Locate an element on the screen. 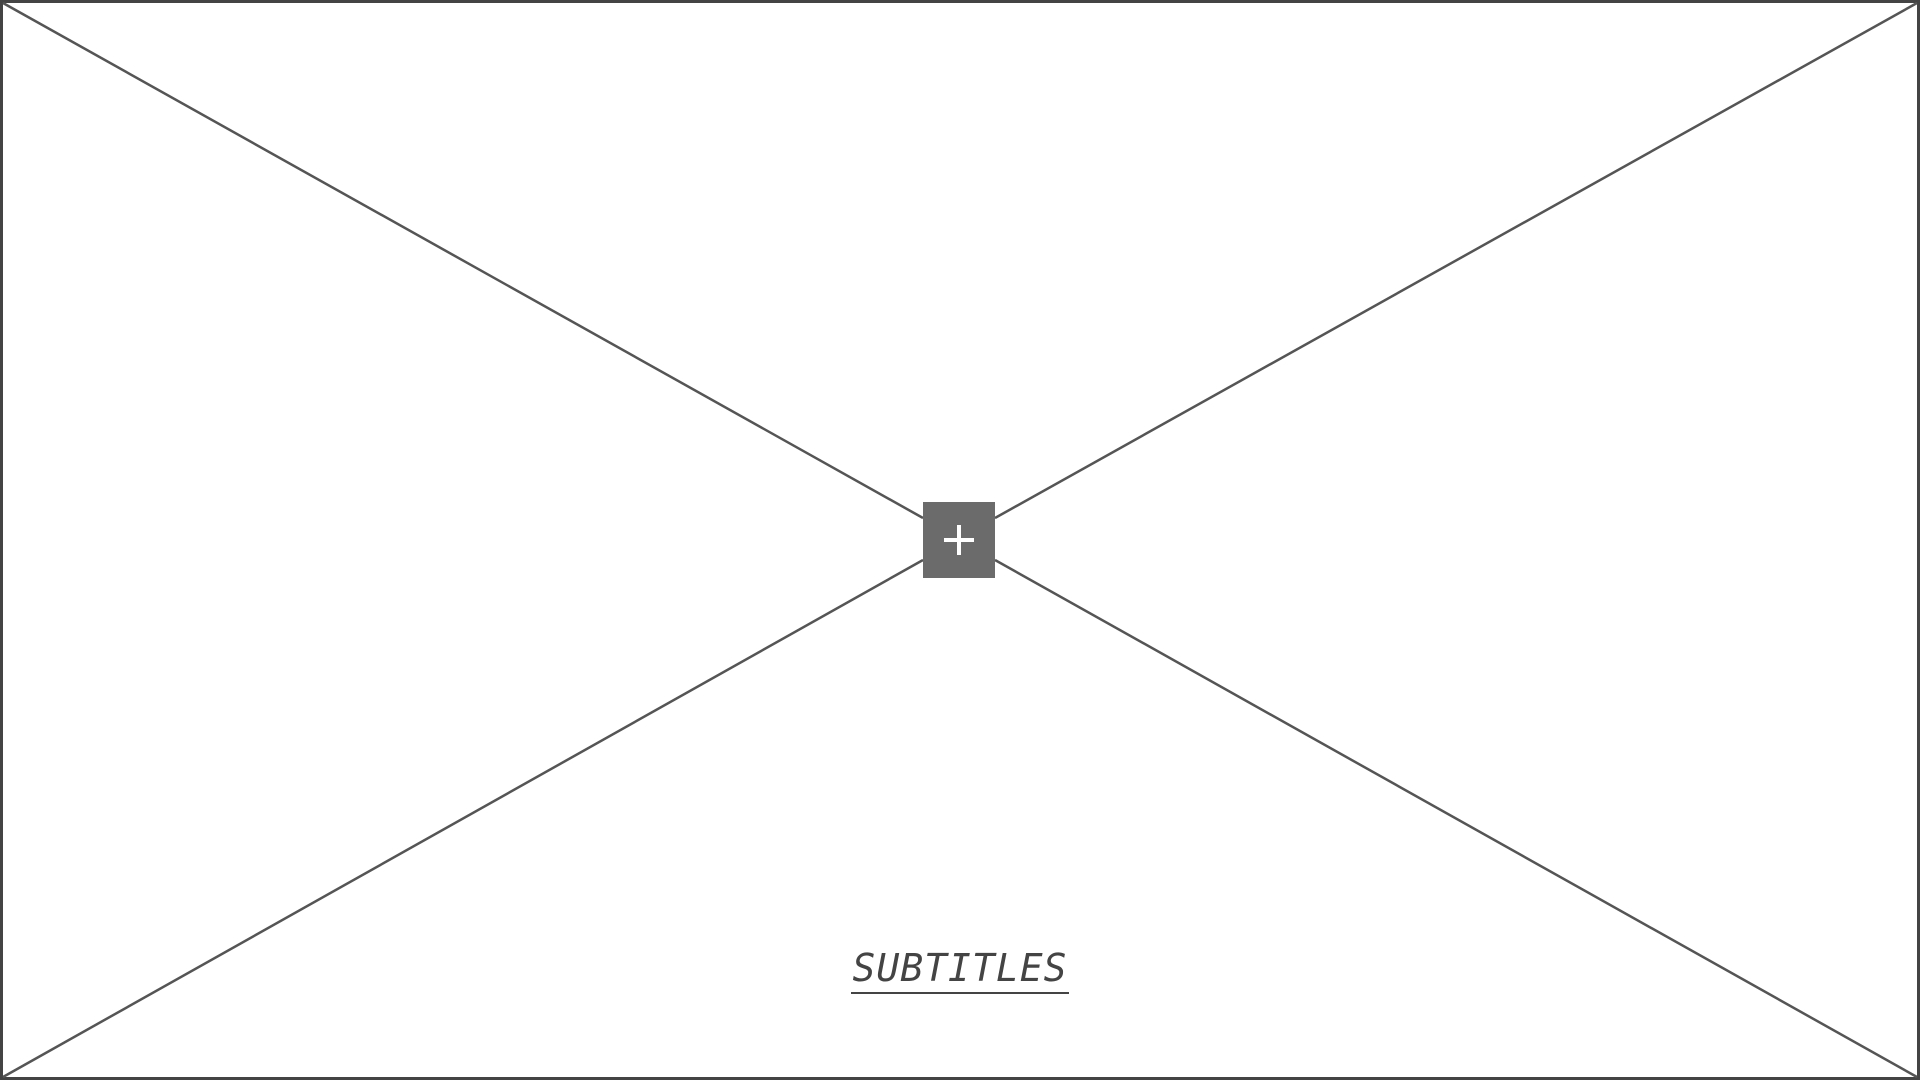 The height and width of the screenshot is (1080, 1920). subtitles-link: SUBTITLES is located at coordinates (960, 970).